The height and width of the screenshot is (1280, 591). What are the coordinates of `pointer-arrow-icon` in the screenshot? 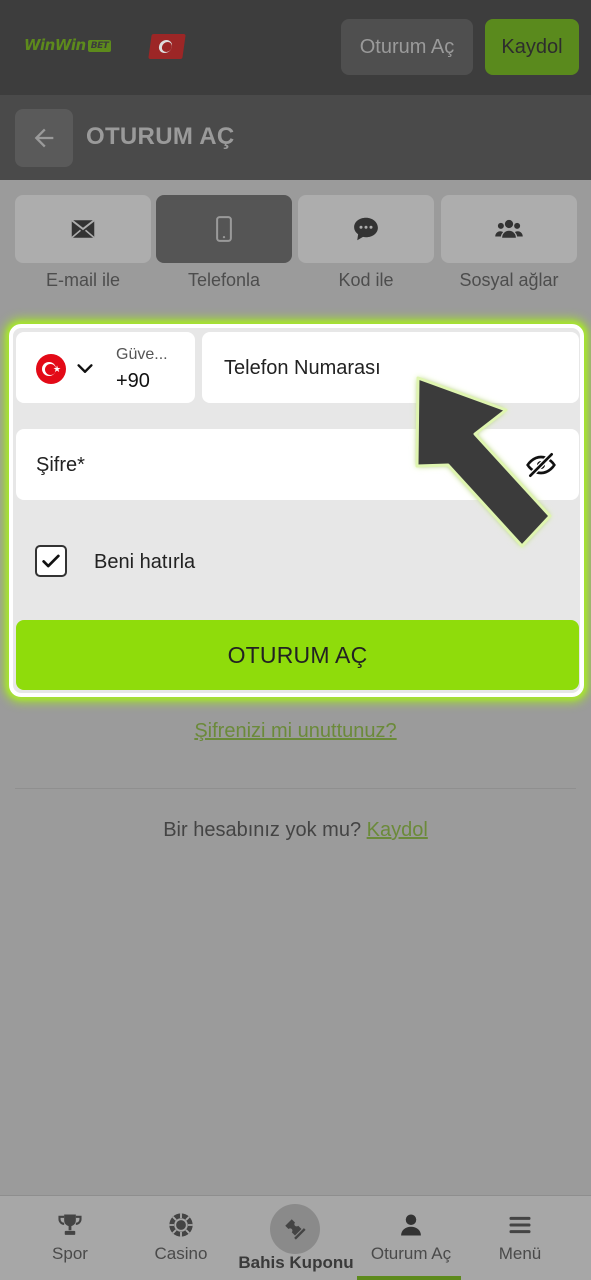 It's located at (483, 462).